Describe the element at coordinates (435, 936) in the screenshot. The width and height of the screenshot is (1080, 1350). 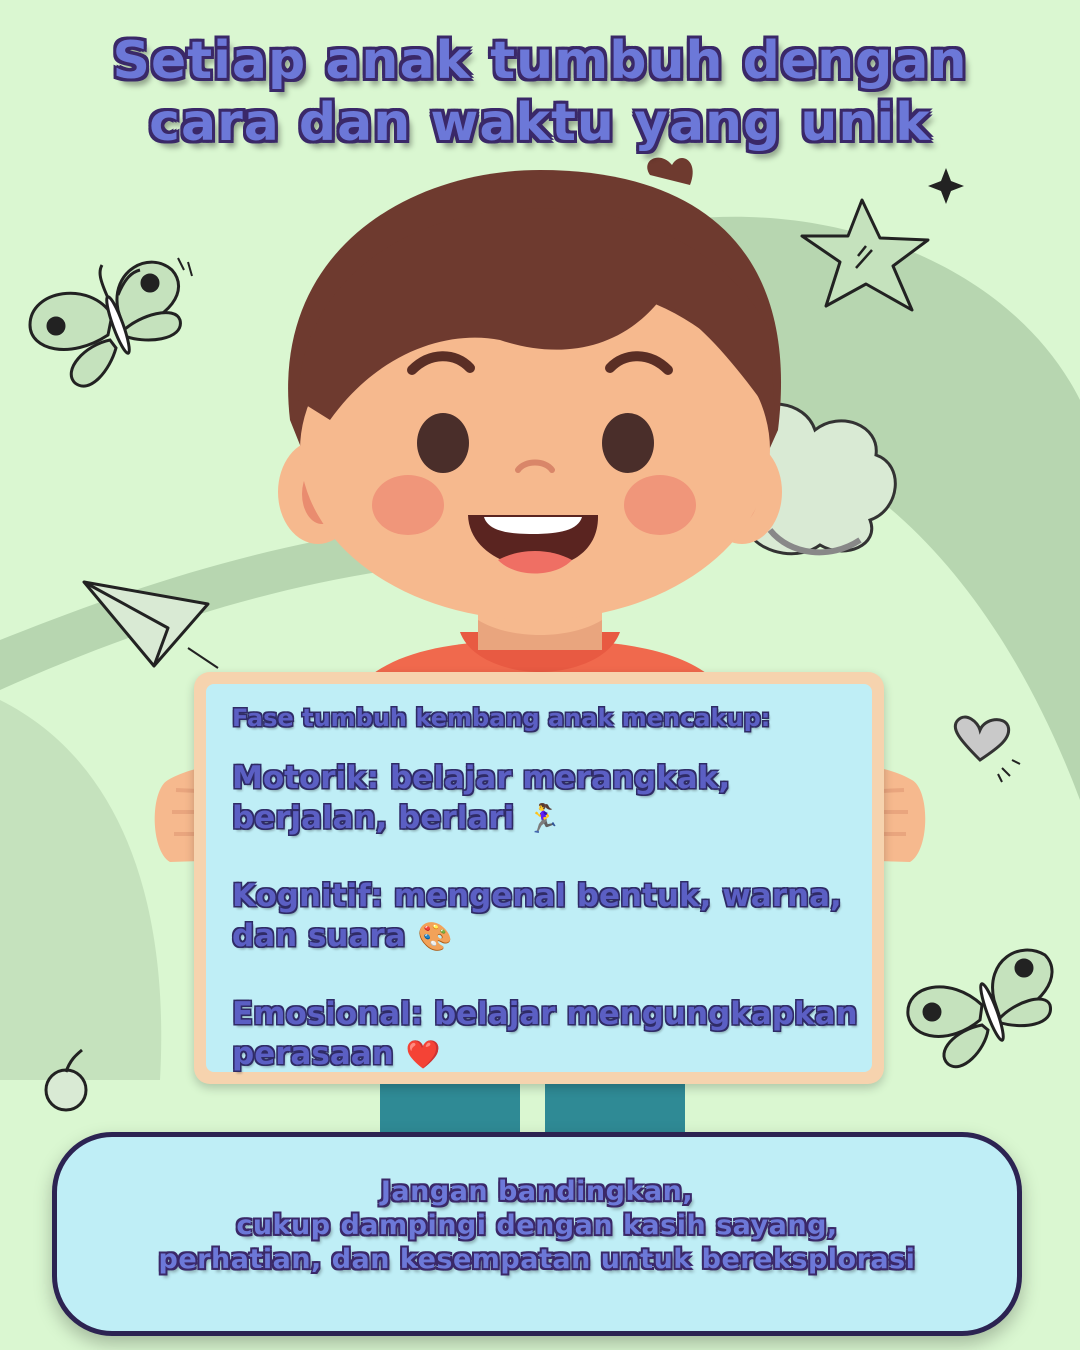
I see `palette-icon: 🎨` at that location.